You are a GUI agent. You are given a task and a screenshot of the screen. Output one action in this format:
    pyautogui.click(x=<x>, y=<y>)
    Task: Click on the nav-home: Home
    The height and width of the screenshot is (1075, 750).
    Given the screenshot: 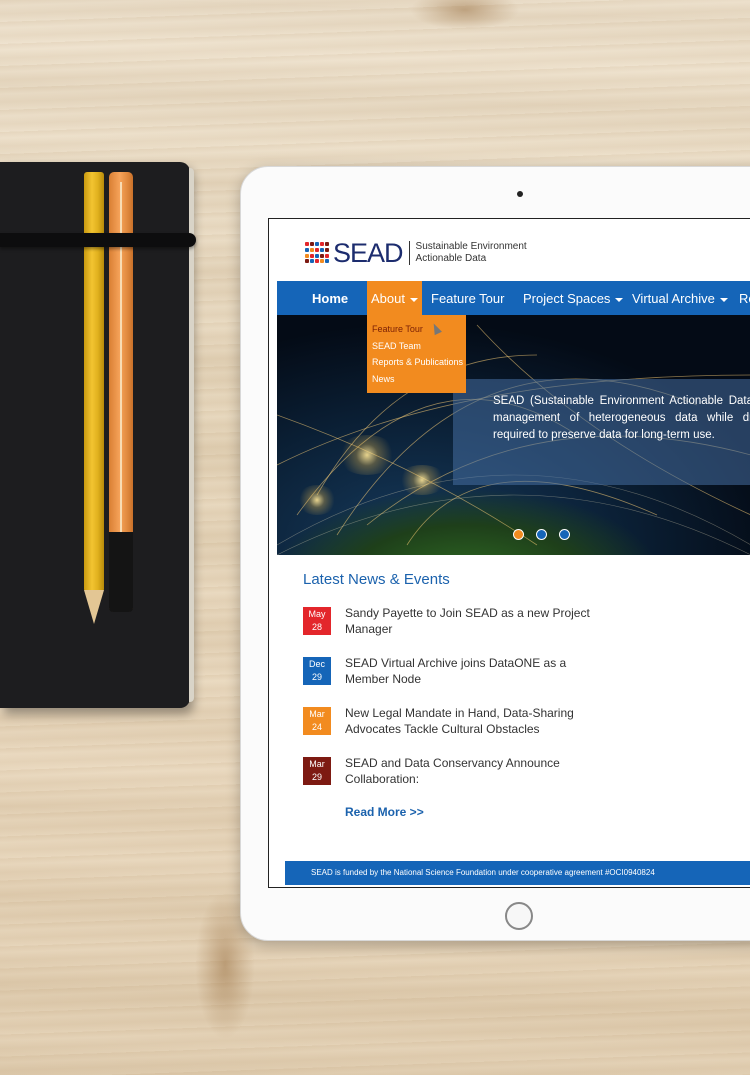 What is the action you would take?
    pyautogui.click(x=330, y=298)
    